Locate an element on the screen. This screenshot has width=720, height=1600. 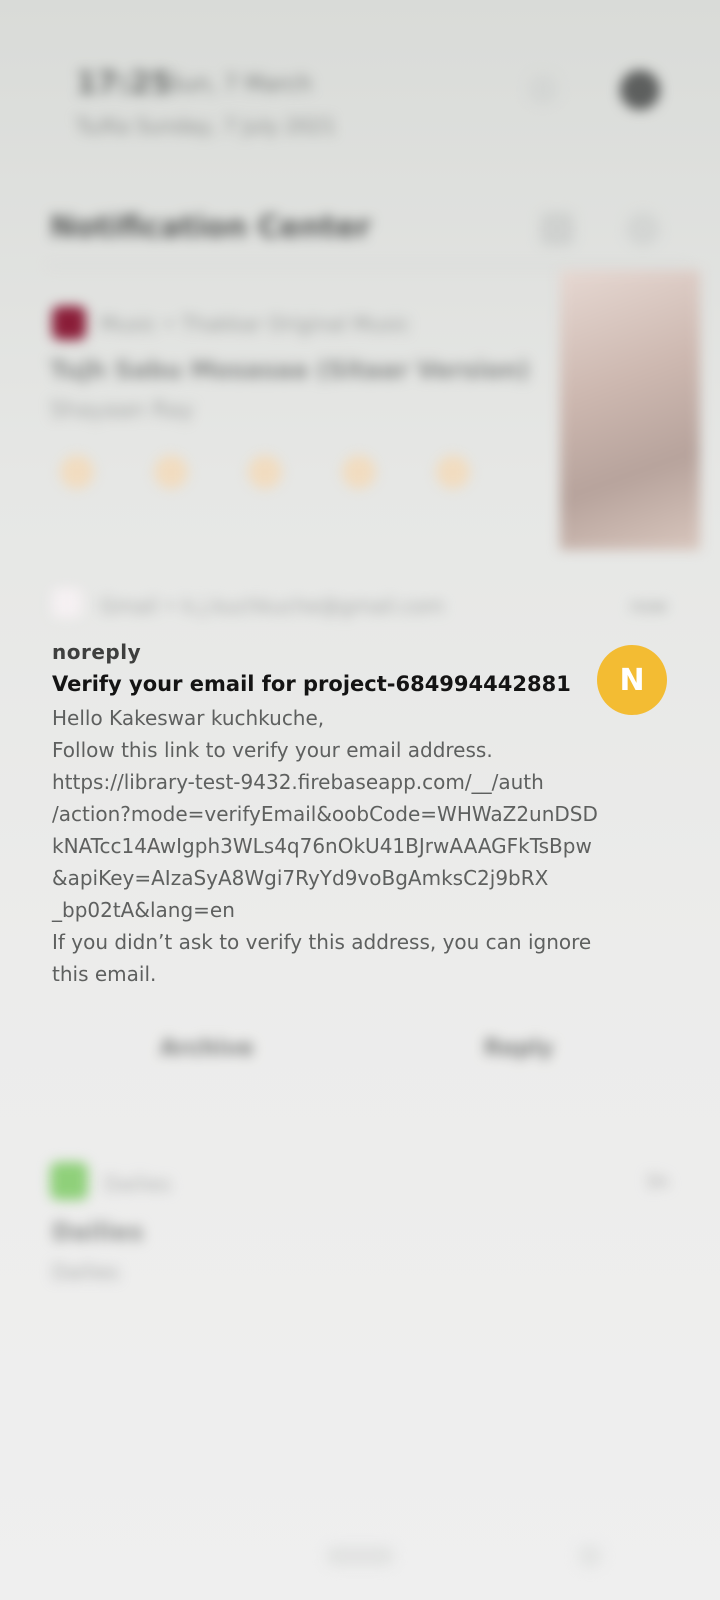
email-body-link: _bp02tA&lang=en is located at coordinates (357, 910).